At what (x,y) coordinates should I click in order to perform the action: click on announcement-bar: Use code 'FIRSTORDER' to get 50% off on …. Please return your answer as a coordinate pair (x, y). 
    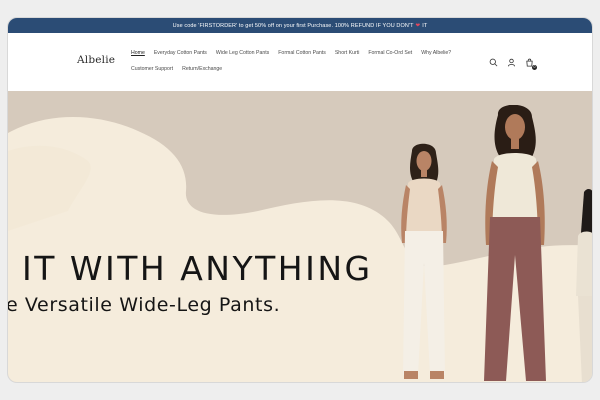
    Looking at the image, I should click on (300, 25).